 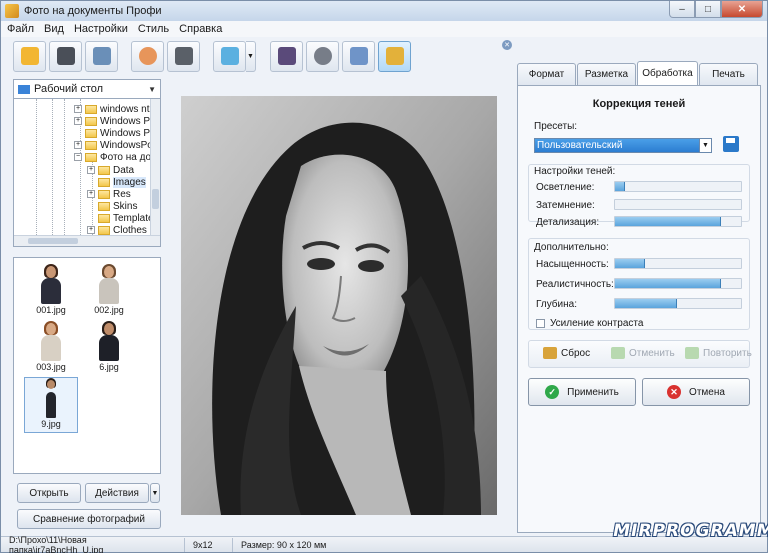 I want to click on lighten-label: Осветление:, so click(x=565, y=187).